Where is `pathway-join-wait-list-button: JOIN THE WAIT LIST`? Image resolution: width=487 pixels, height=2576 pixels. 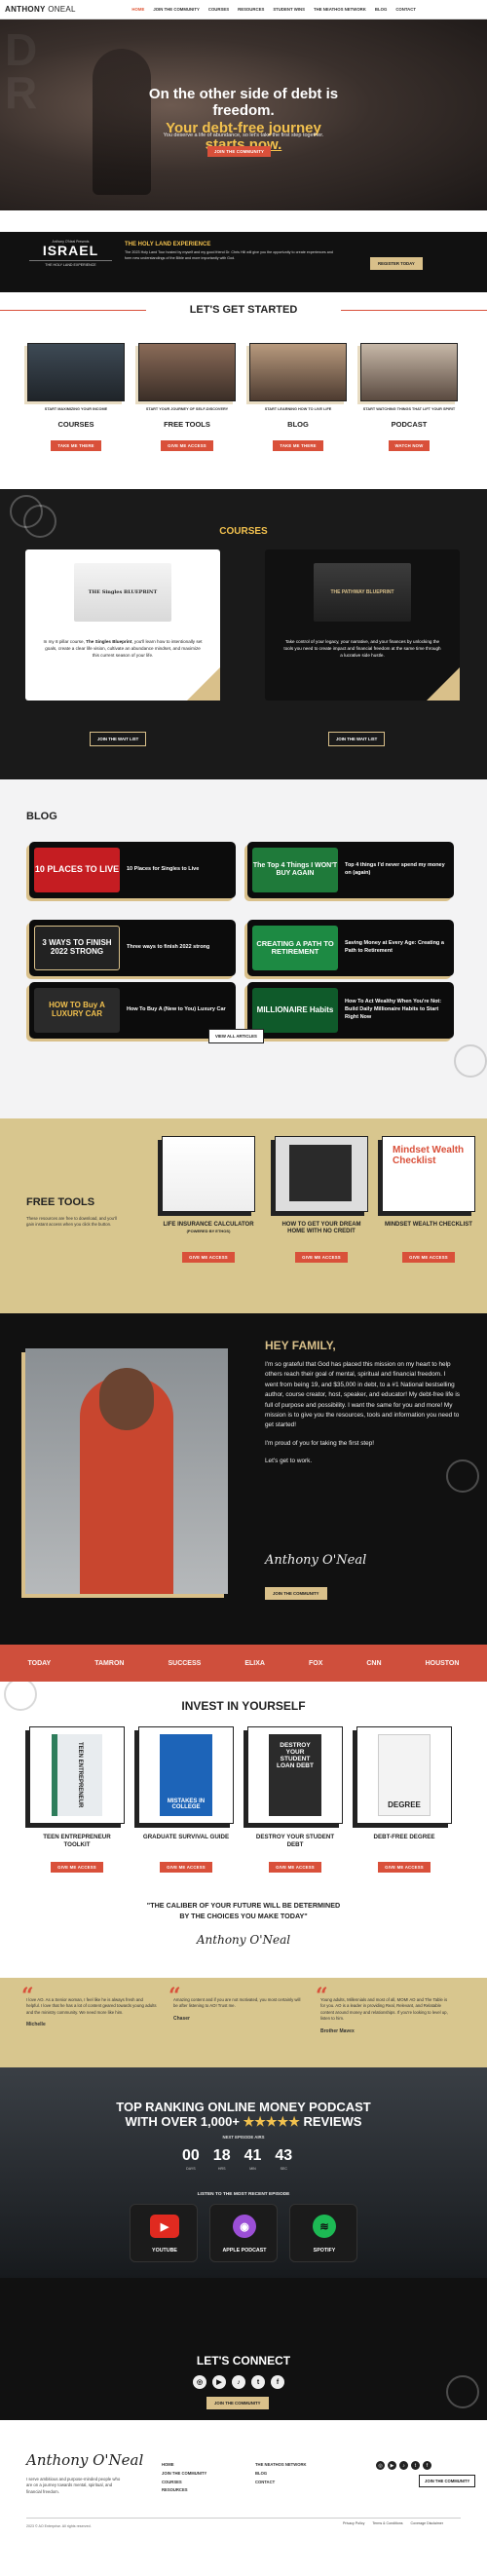 pathway-join-wait-list-button: JOIN THE WAIT LIST is located at coordinates (357, 739).